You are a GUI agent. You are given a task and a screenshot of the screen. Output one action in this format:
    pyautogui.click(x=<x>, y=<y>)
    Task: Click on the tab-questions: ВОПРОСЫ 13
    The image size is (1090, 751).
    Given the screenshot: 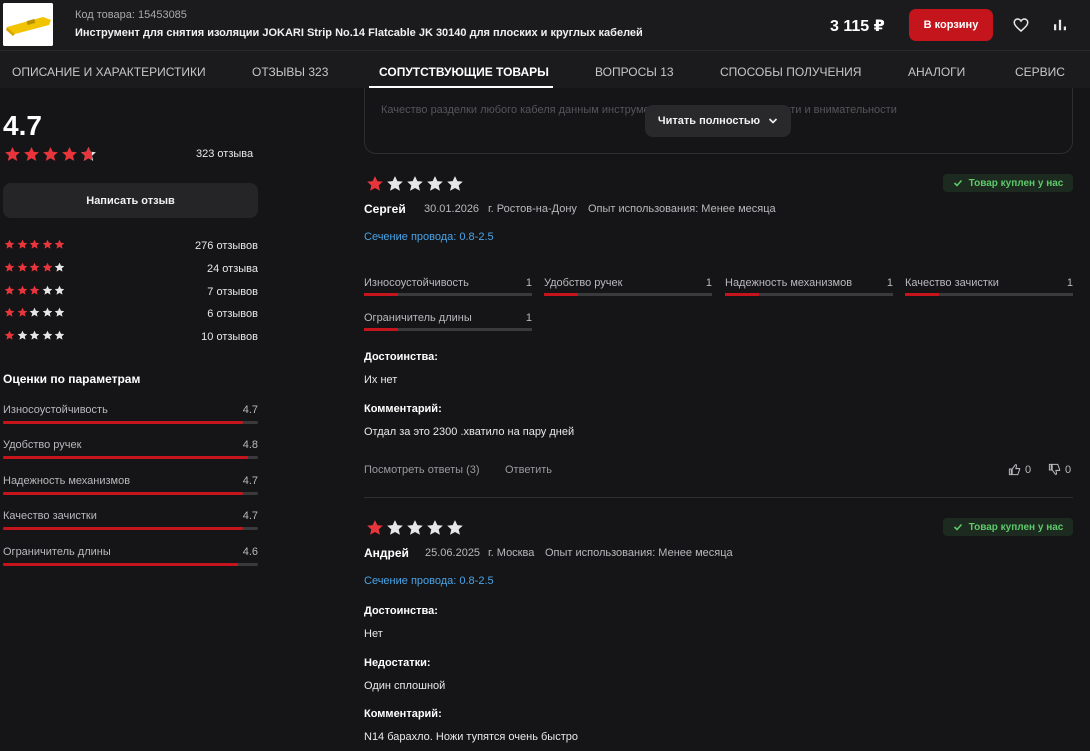 What is the action you would take?
    pyautogui.click(x=634, y=72)
    